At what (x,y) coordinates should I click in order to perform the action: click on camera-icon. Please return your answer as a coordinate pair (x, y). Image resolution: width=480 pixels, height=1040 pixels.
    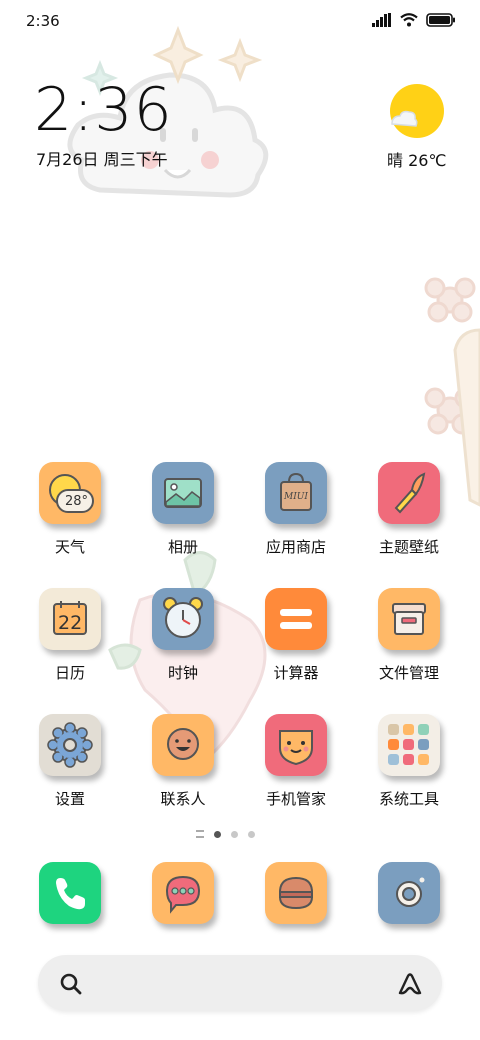
    Looking at the image, I should click on (409, 893).